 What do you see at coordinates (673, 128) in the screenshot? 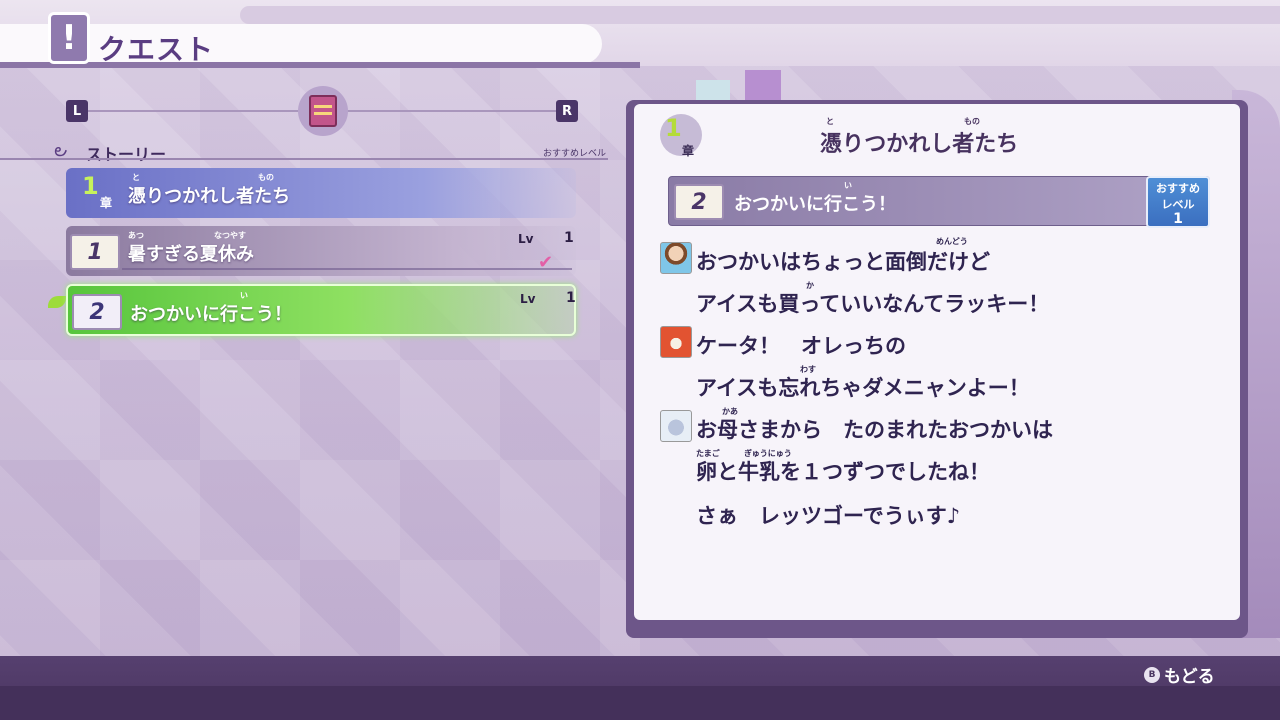
I see `detail-chapter-number: 1` at bounding box center [673, 128].